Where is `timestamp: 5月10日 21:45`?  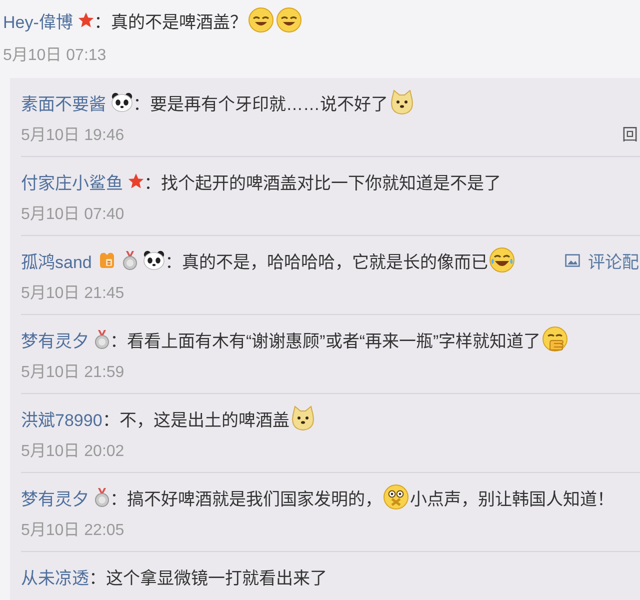 timestamp: 5月10日 21:45 is located at coordinates (72, 293).